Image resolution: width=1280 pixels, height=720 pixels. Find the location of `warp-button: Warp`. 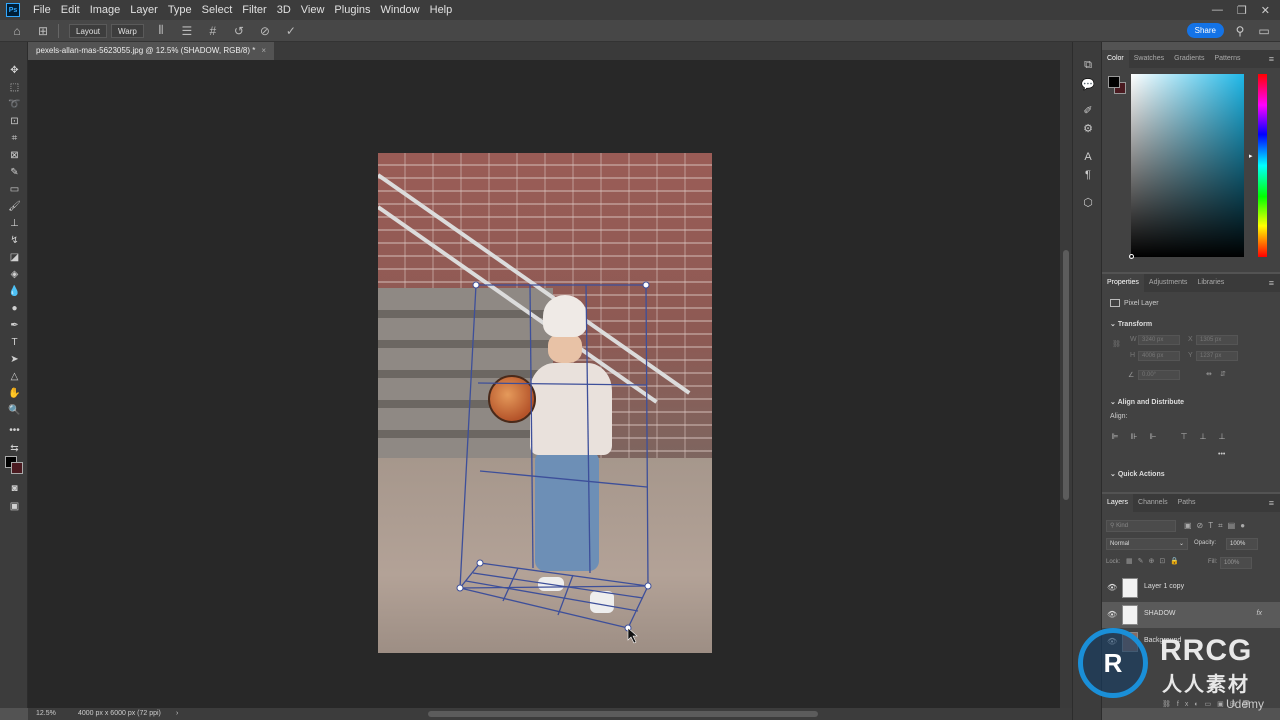

warp-button: Warp is located at coordinates (127, 30).